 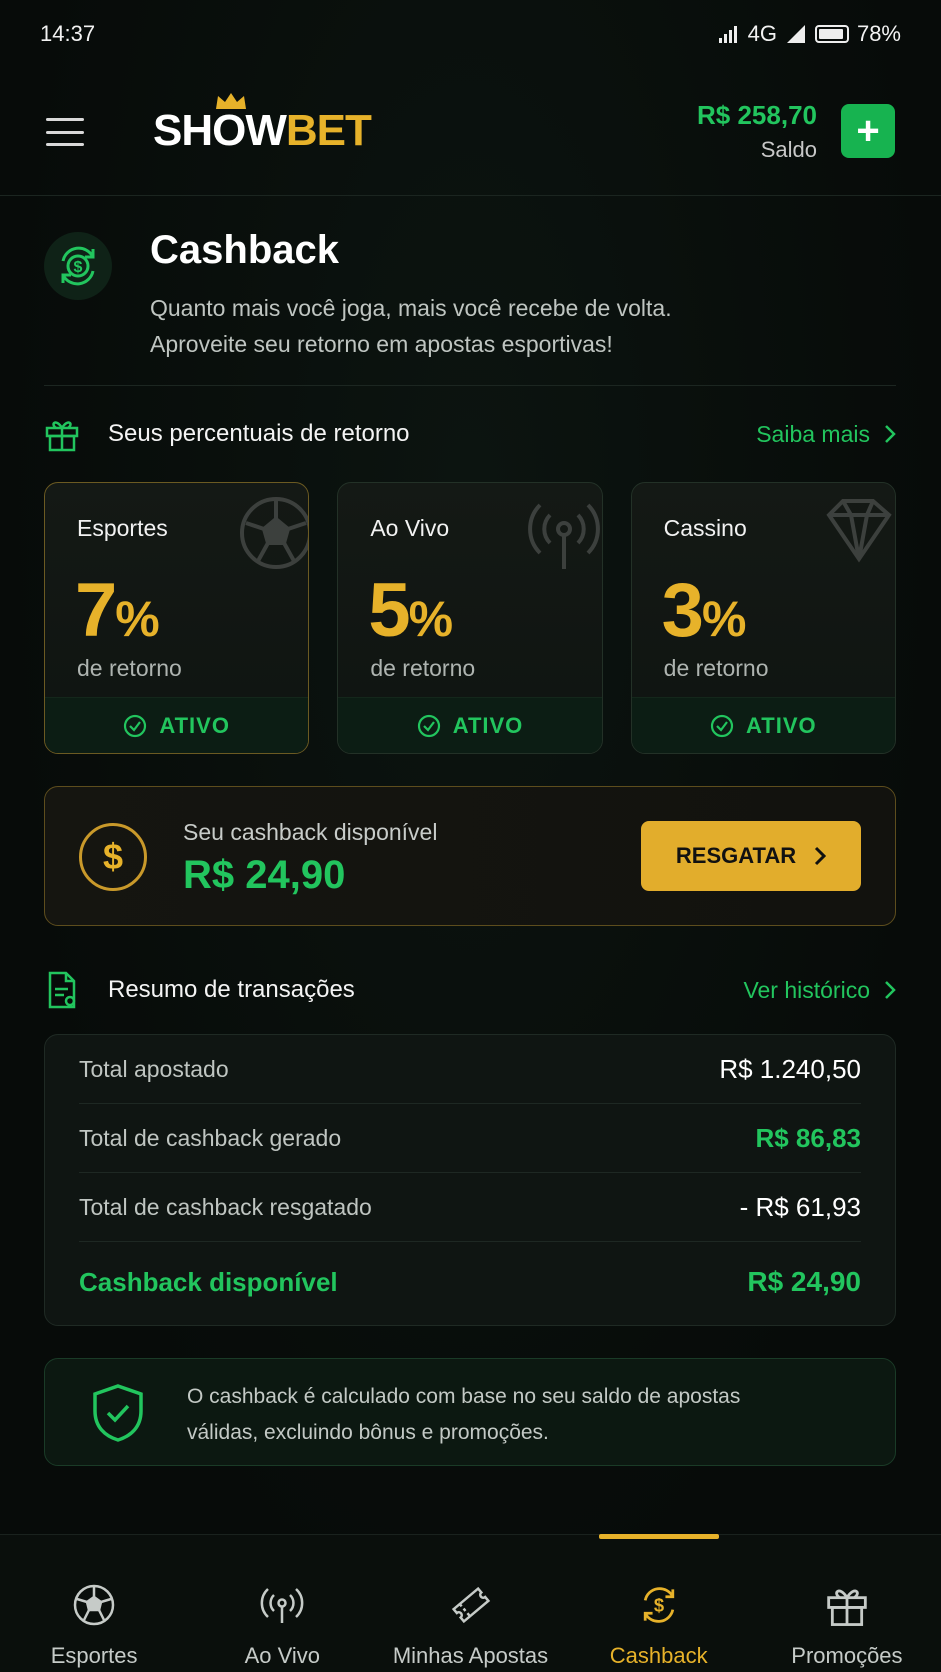 What do you see at coordinates (65, 132) in the screenshot?
I see `menu-icon` at bounding box center [65, 132].